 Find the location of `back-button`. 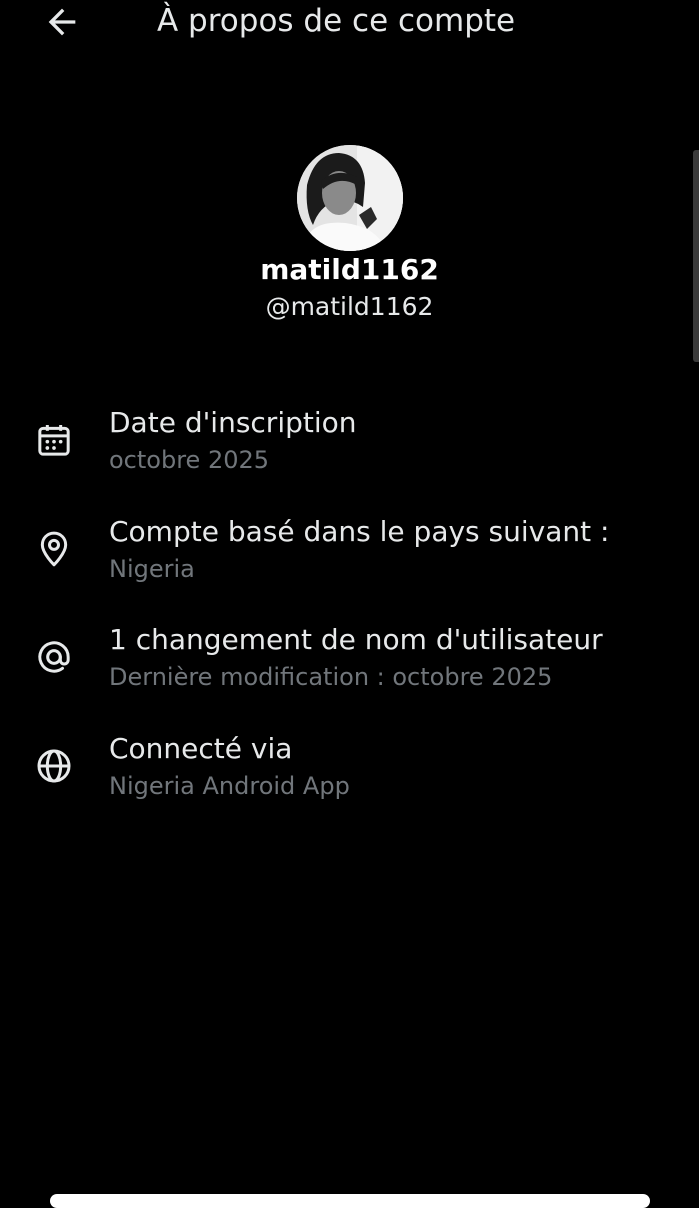

back-button is located at coordinates (62, 22).